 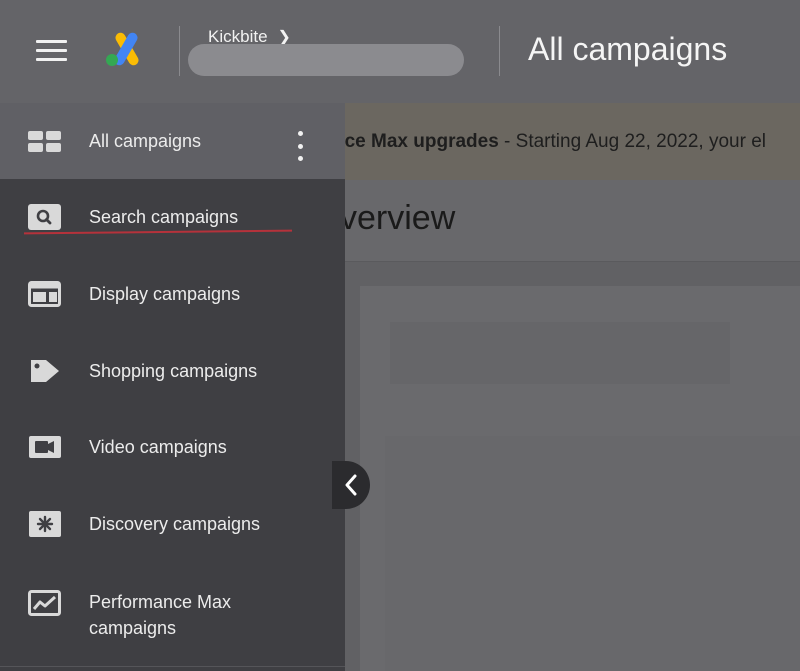 I want to click on account-id-redacted, so click(x=326, y=60).